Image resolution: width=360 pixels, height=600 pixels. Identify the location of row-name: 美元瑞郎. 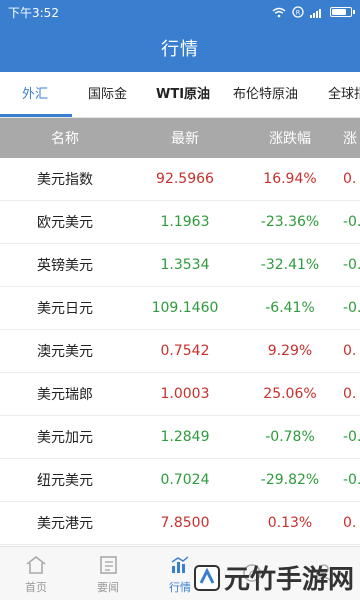
(65, 395).